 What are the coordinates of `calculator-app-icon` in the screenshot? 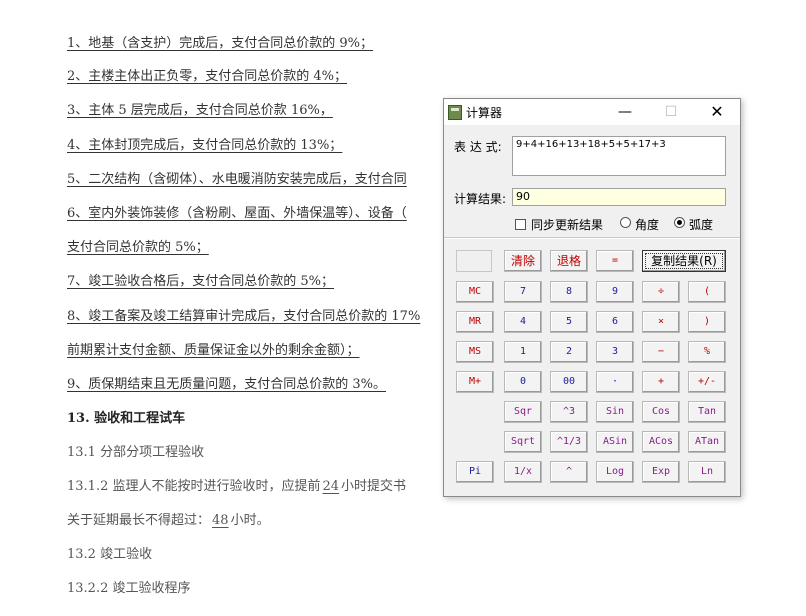 It's located at (455, 112).